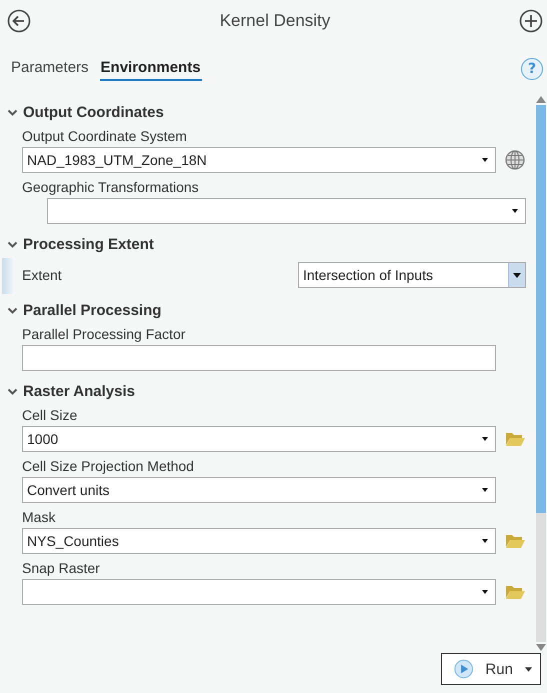 The width and height of the screenshot is (547, 693). I want to click on field-label: Snap Raster, so click(61, 568).